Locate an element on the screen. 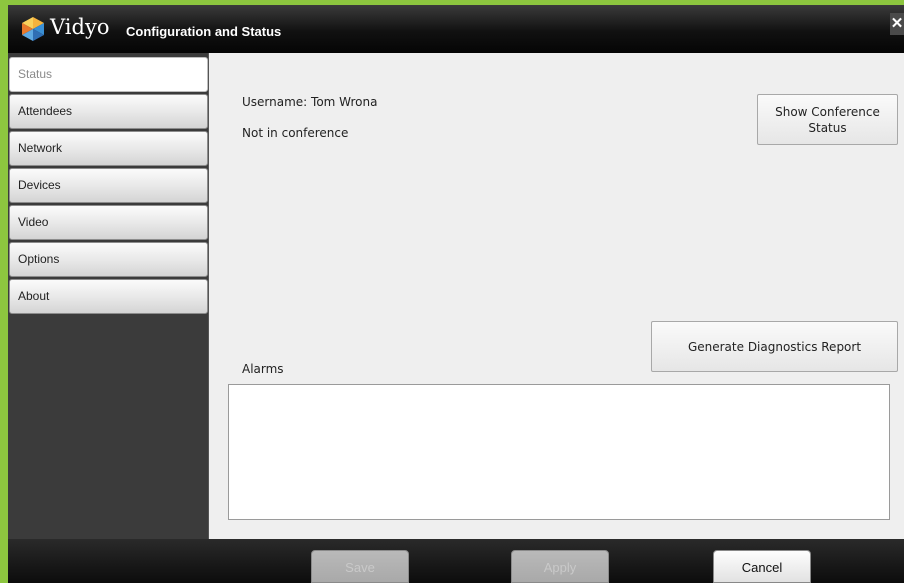 The image size is (904, 583). cancel-button: Cancel is located at coordinates (762, 566).